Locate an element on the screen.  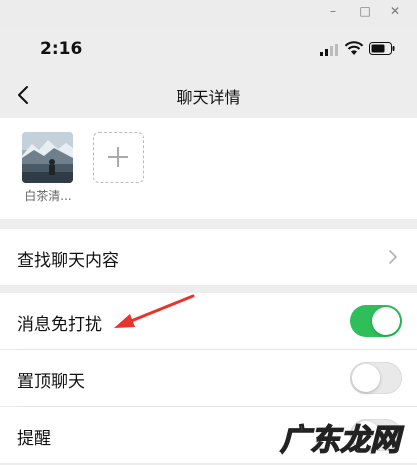
pin-chat-toggle is located at coordinates (376, 378).